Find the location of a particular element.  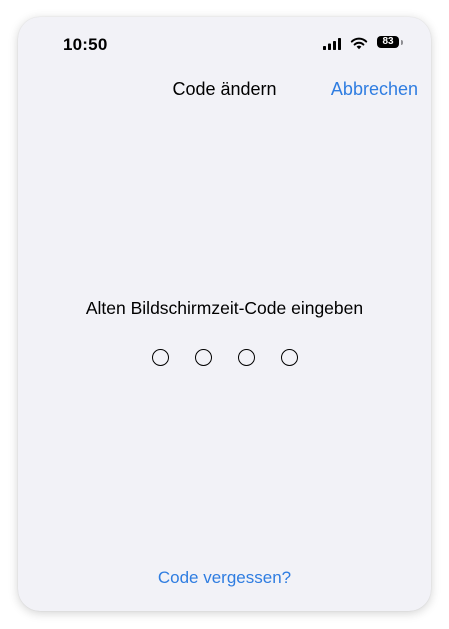

battery-level: 83 is located at coordinates (388, 42).